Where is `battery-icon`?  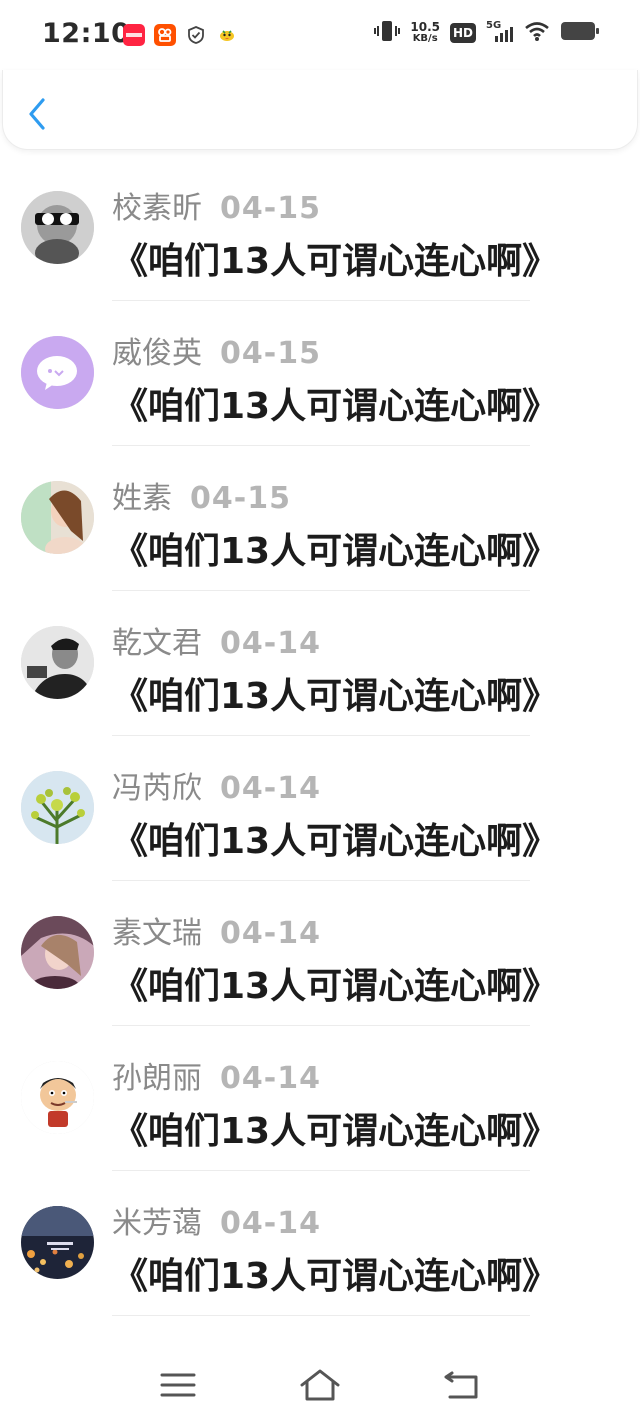
battery-icon is located at coordinates (580, 33).